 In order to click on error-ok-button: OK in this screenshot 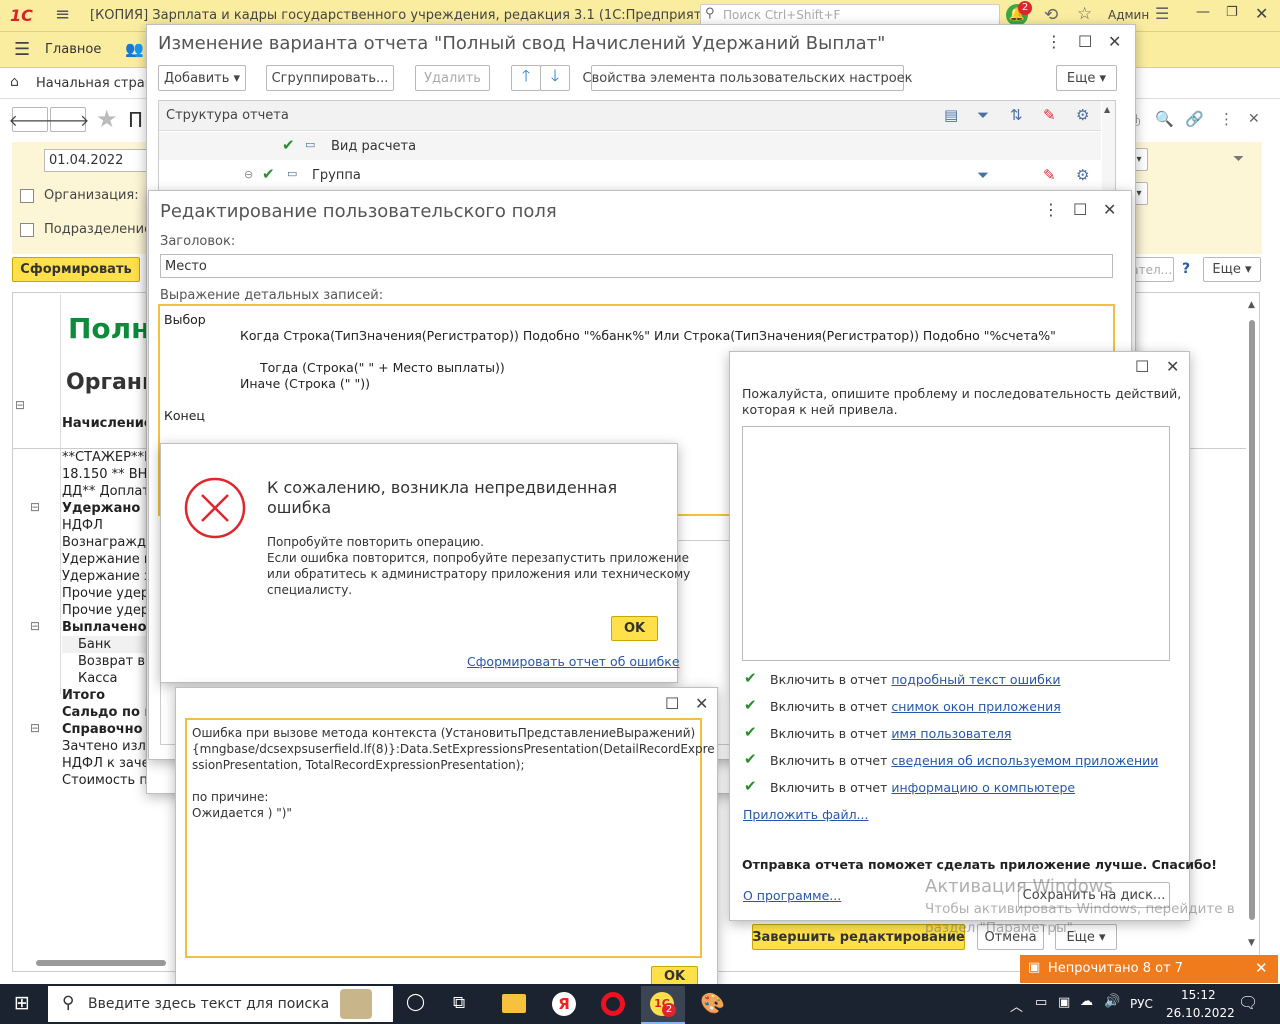, I will do `click(634, 628)`.